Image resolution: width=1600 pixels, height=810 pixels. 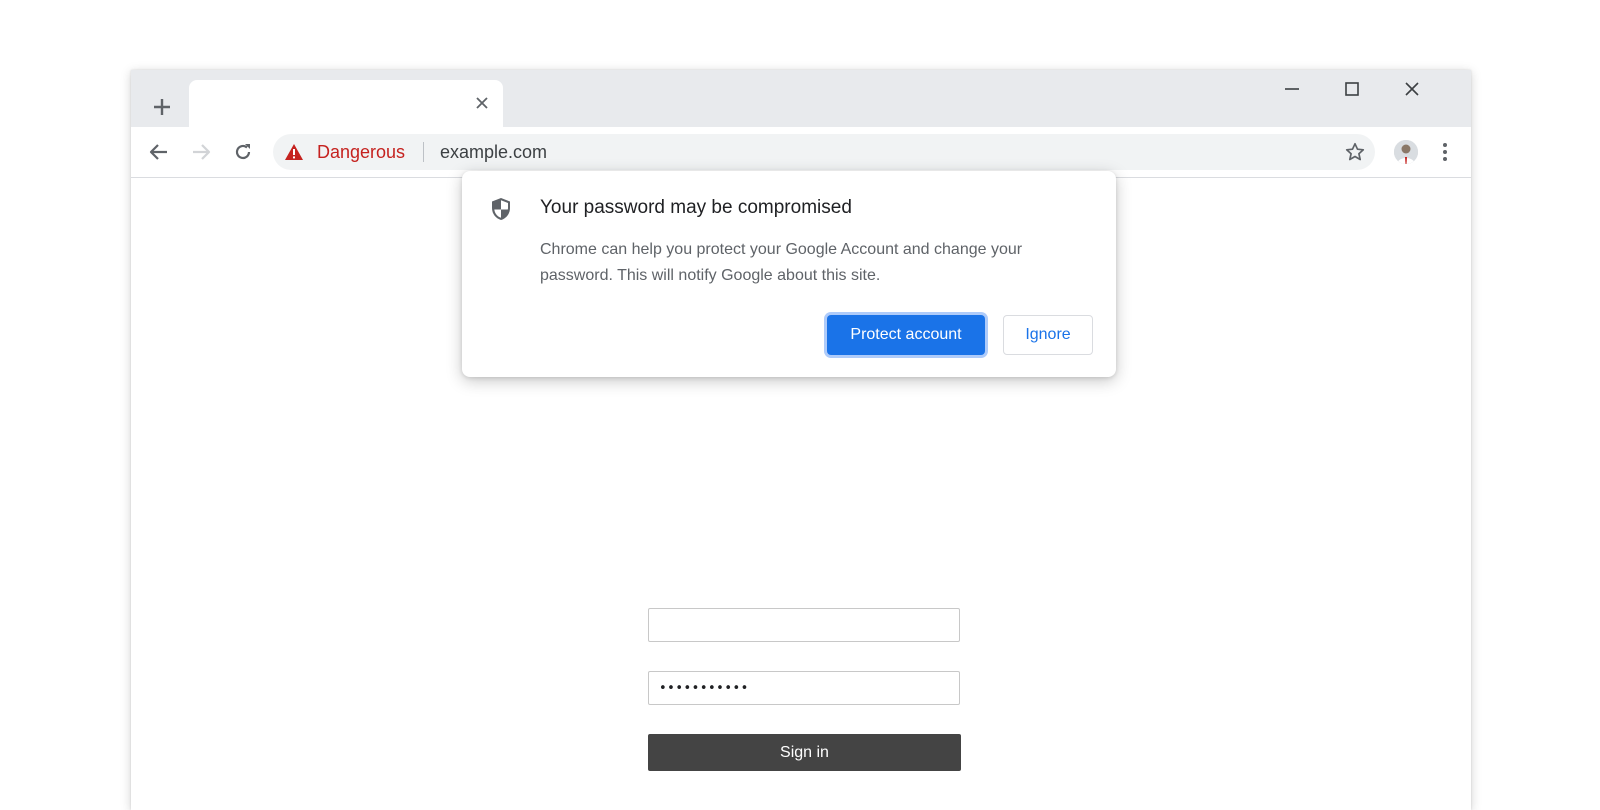 What do you see at coordinates (801, 98) in the screenshot?
I see `tab-strip` at bounding box center [801, 98].